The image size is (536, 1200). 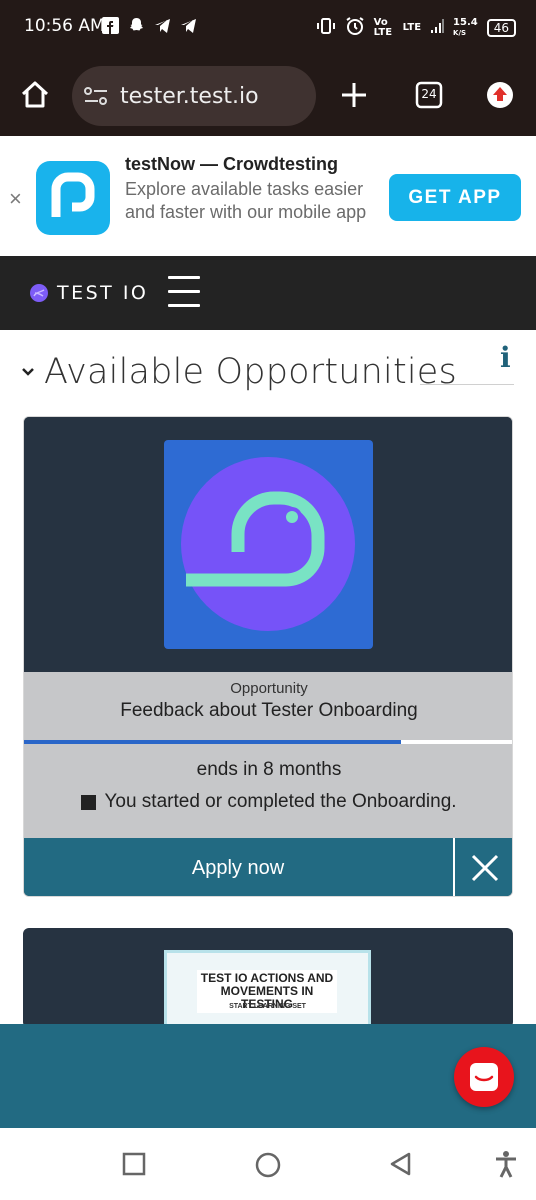 What do you see at coordinates (89, 802) in the screenshot?
I see `requirement-checkbox-icon` at bounding box center [89, 802].